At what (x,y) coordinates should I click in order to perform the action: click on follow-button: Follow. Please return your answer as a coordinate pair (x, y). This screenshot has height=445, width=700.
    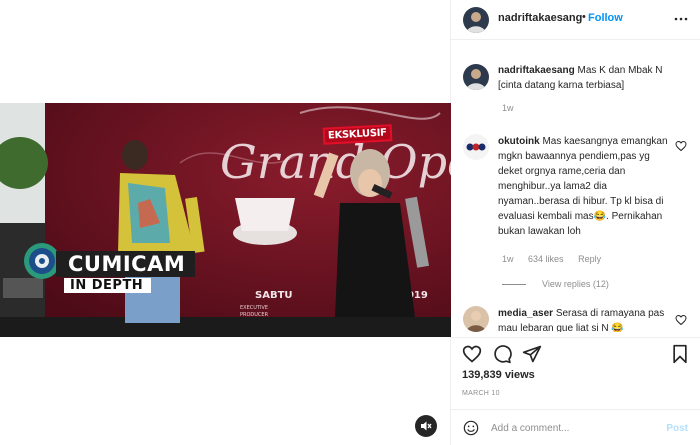
    Looking at the image, I should click on (605, 18).